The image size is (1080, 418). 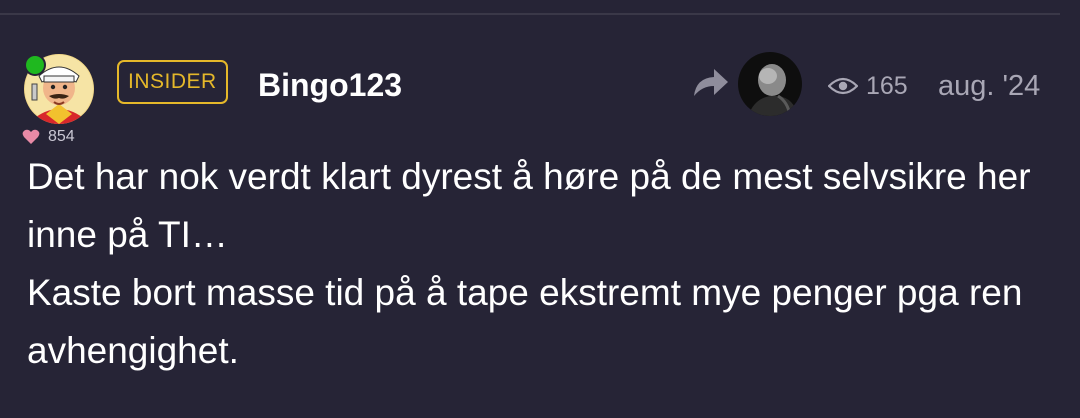 I want to click on reply-to-avatar, so click(x=770, y=84).